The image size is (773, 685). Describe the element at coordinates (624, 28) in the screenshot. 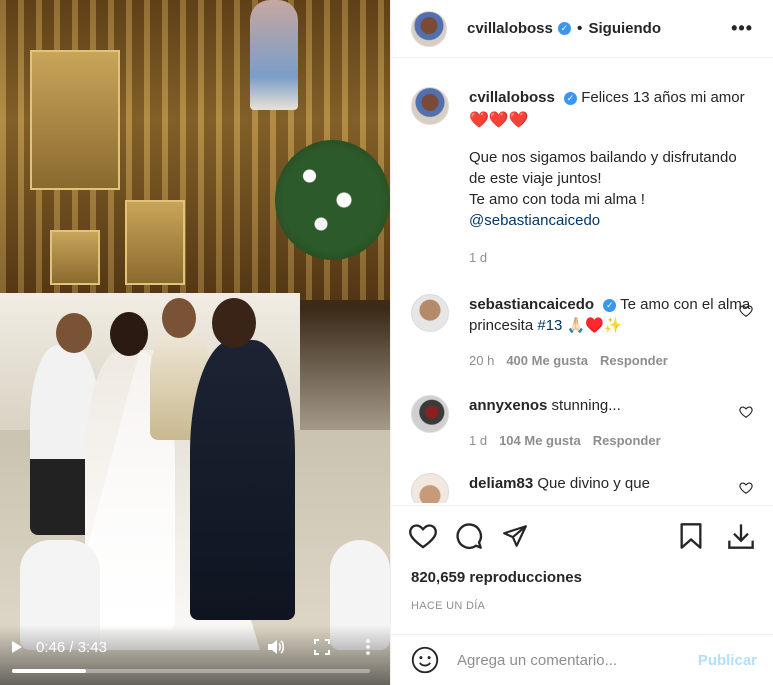

I see `following-button: Siguiendo` at that location.